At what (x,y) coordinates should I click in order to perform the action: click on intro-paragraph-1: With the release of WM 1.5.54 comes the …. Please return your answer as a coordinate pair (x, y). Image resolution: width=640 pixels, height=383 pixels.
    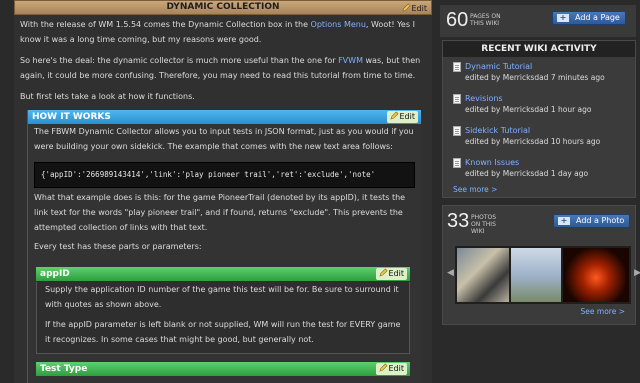
    Looking at the image, I should click on (223, 32).